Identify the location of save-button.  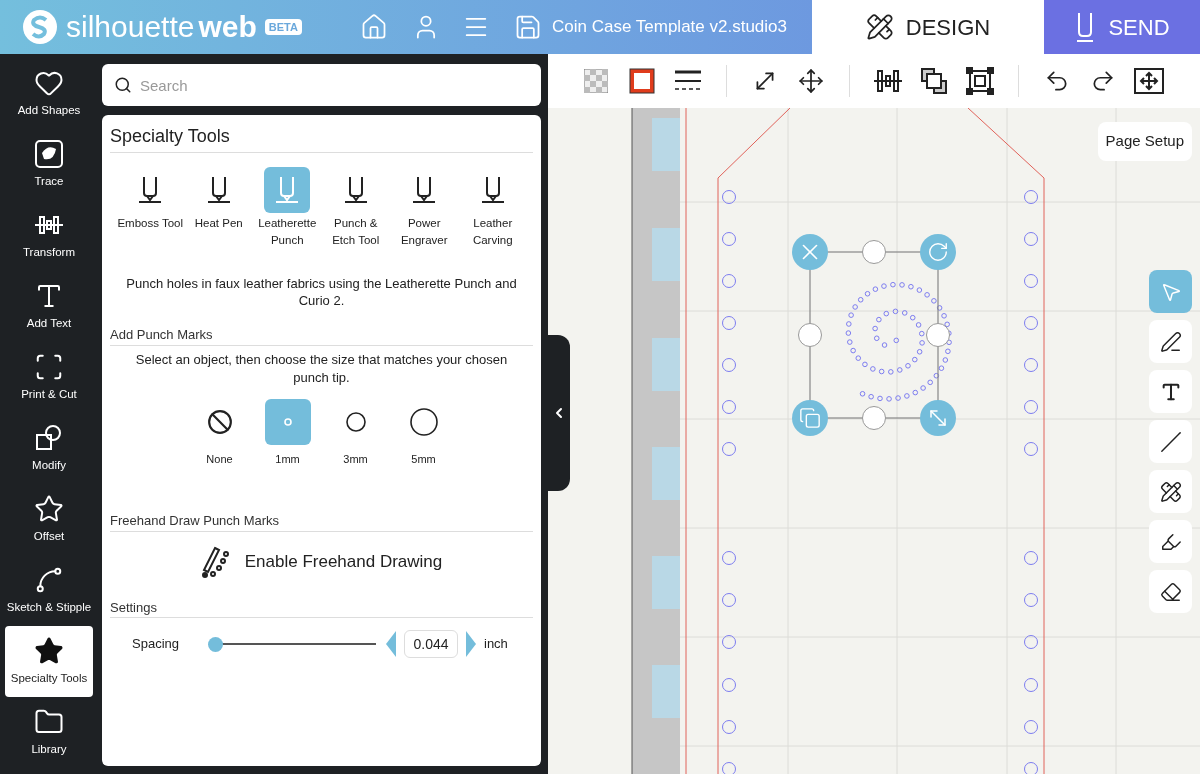
(528, 27).